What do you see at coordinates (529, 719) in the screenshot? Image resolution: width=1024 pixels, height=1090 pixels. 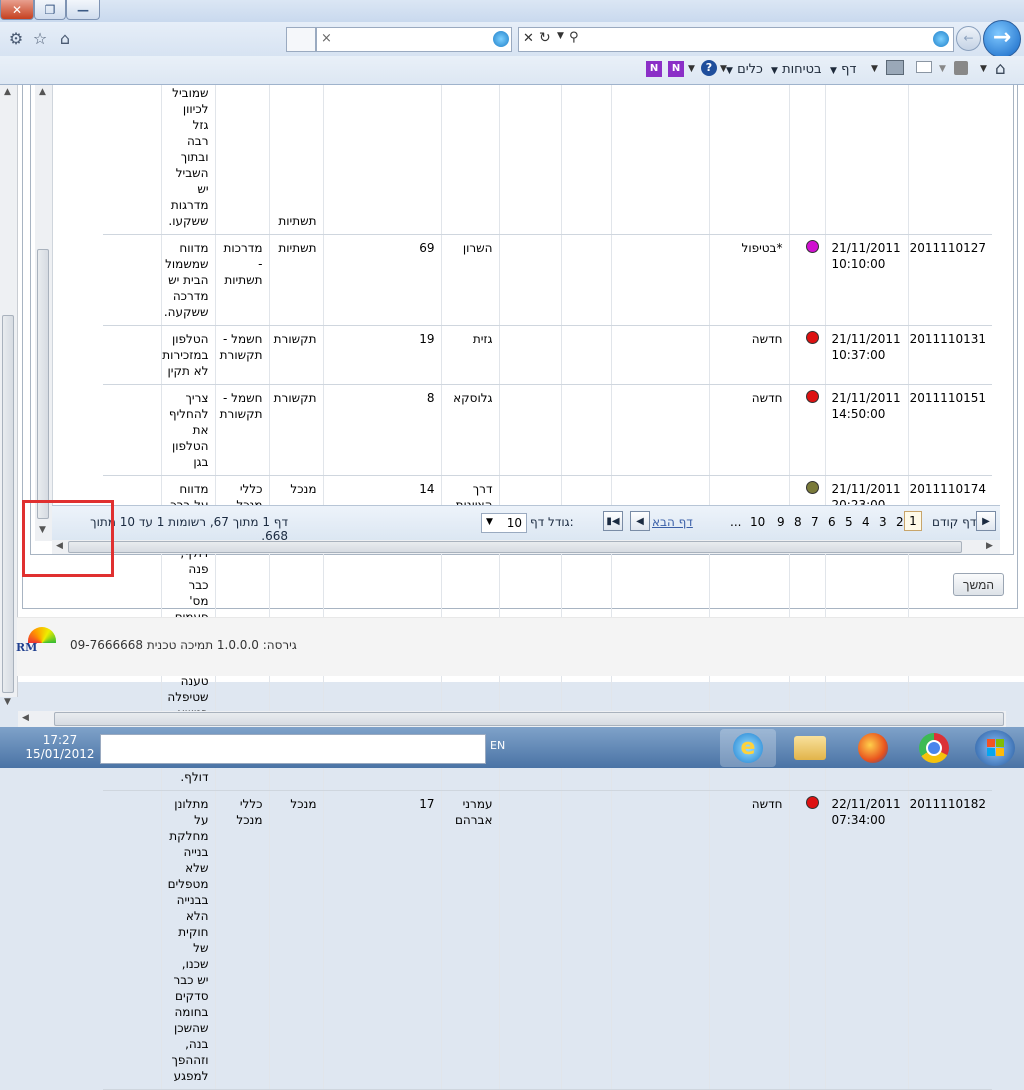 I see `page-hscroll-thumb` at bounding box center [529, 719].